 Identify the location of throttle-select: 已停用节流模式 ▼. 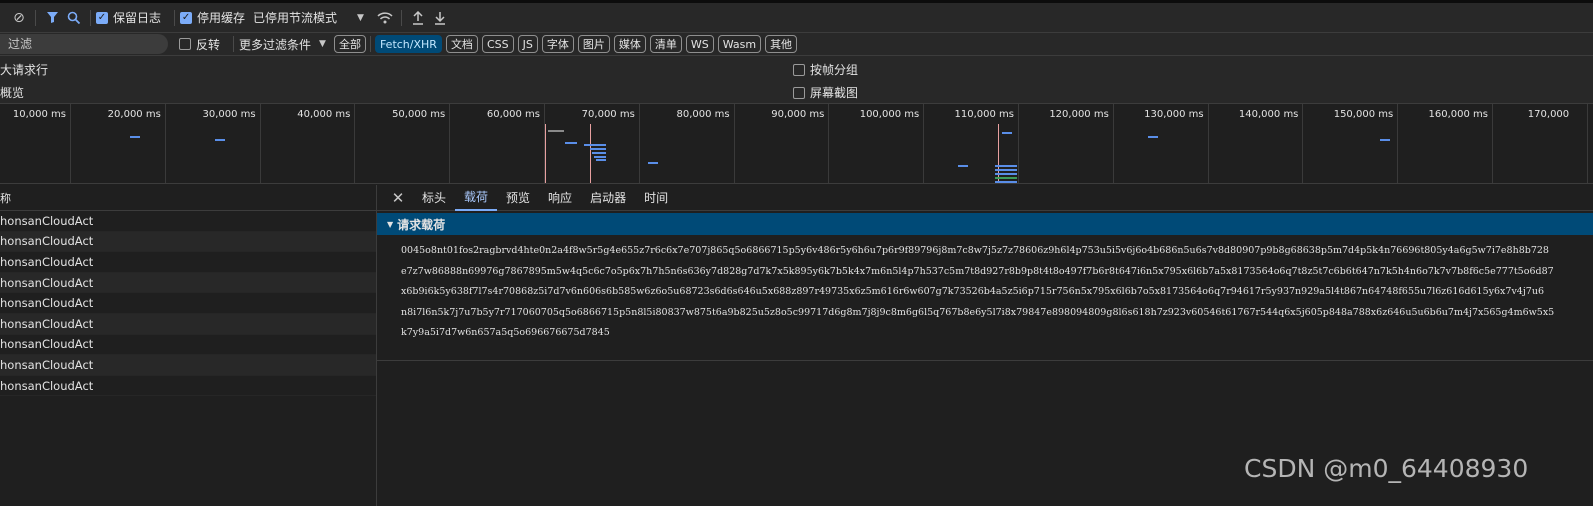
(308, 17).